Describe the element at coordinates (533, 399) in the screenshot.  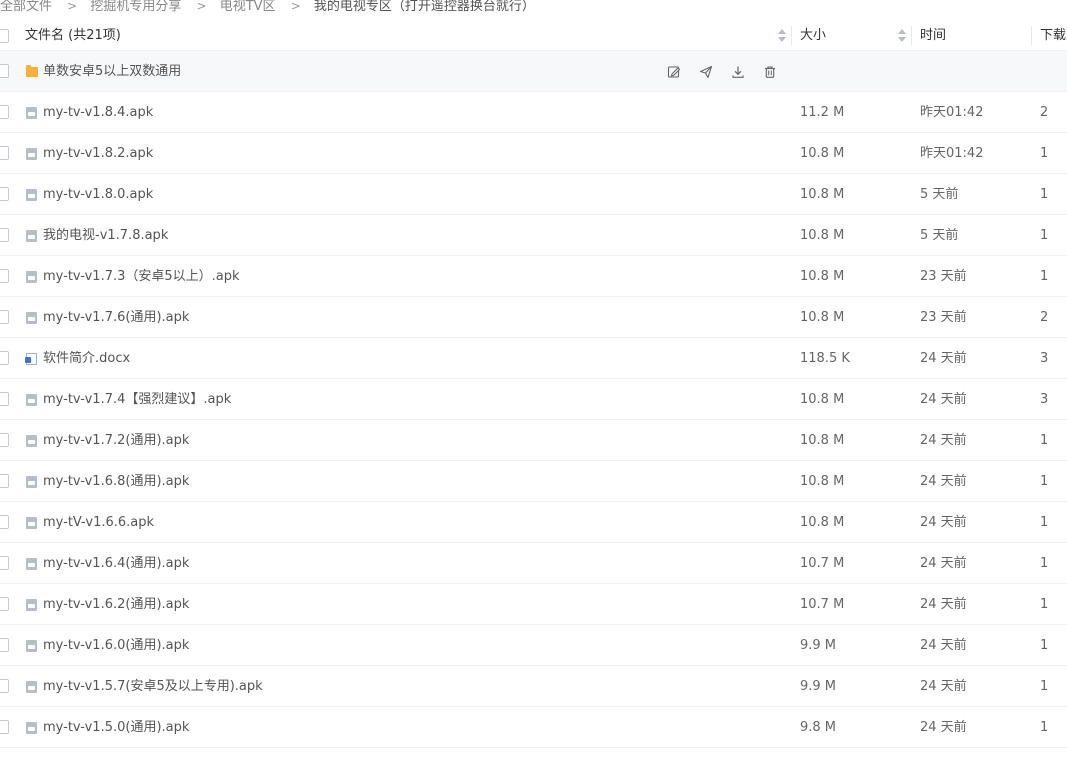
I see `table-row: my-tv-v1.7.4【强烈建议】.apk 10.8 M 24 天前 3` at that location.